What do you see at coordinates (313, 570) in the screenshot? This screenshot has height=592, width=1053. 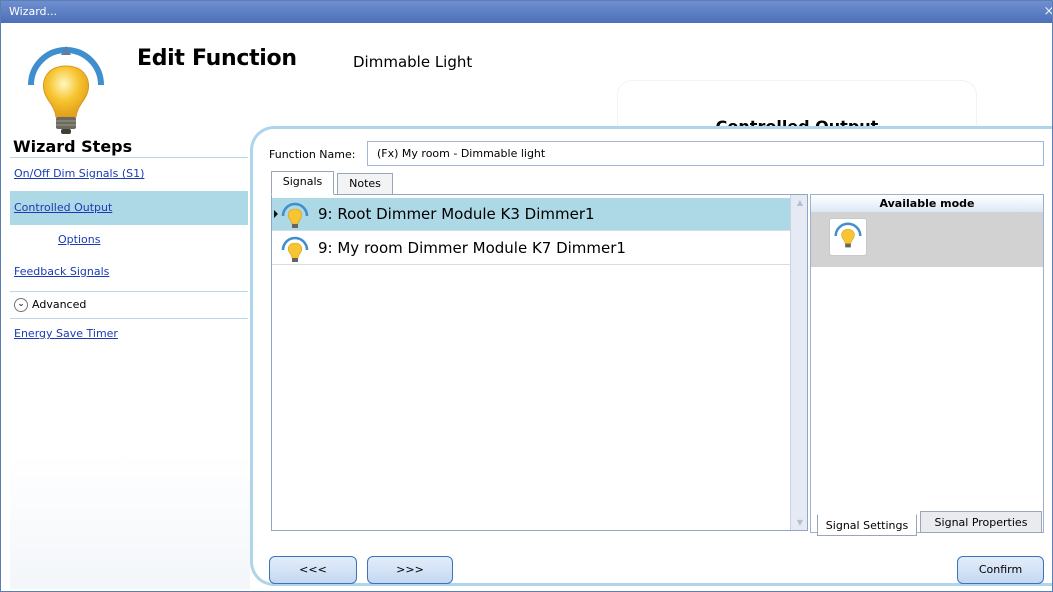 I see `back-button: <<<` at bounding box center [313, 570].